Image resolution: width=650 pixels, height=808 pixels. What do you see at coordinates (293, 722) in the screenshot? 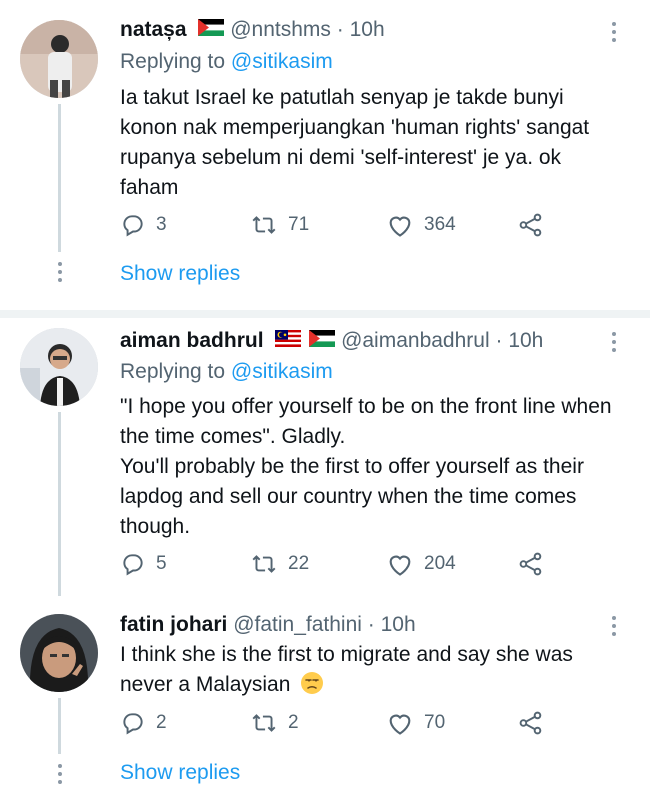
I see `retweet-count: 2` at bounding box center [293, 722].